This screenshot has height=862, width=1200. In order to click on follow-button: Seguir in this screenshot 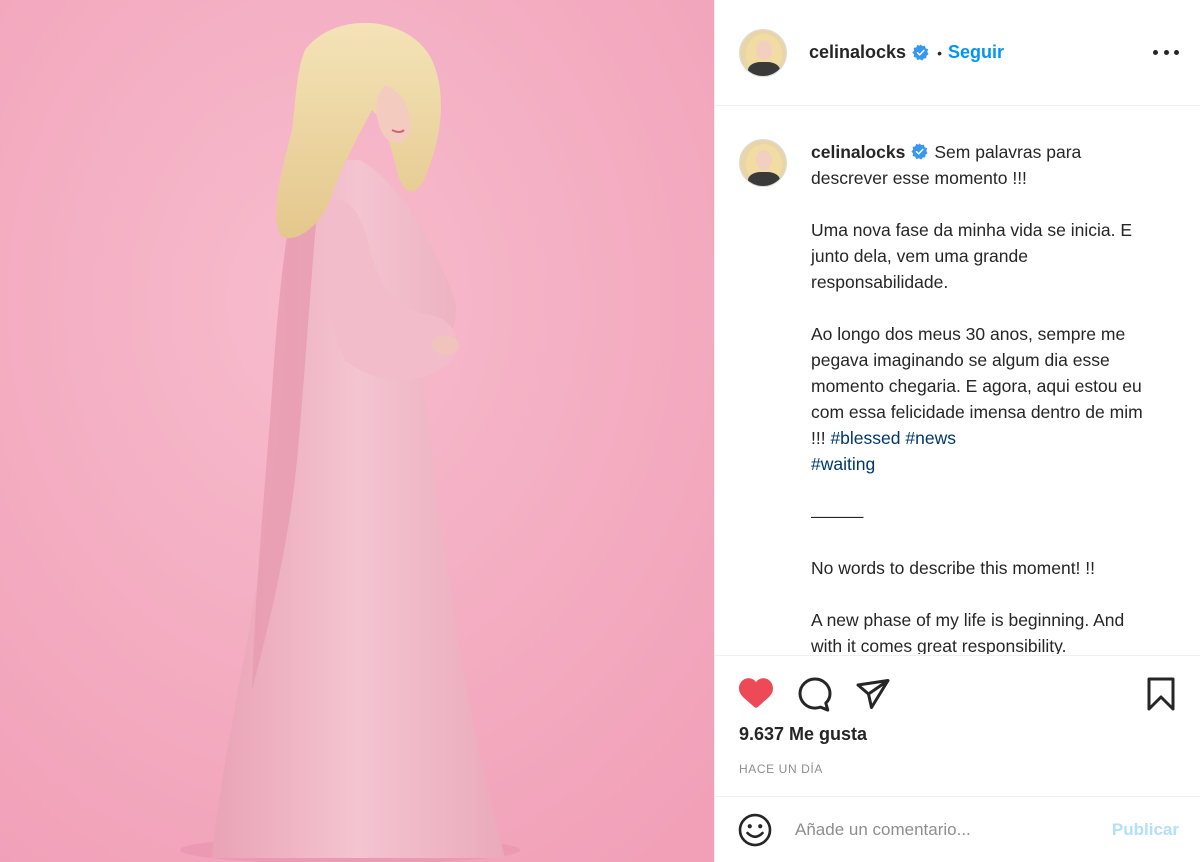, I will do `click(976, 52)`.